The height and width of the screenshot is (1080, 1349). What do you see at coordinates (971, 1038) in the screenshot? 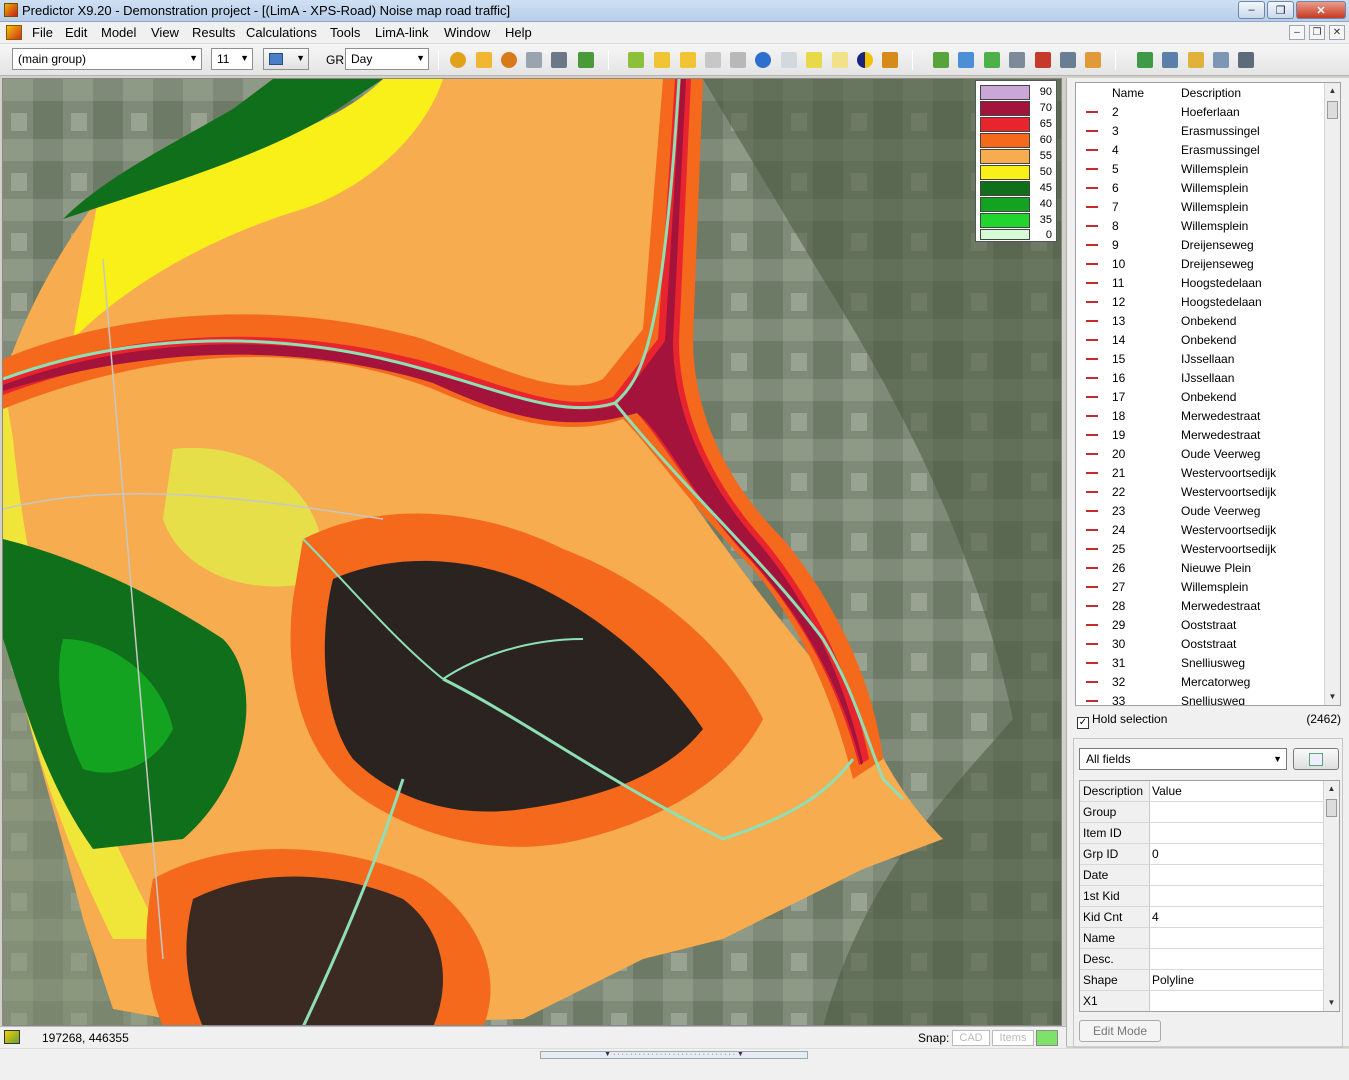
I see `snap-cad-toggle: CAD` at bounding box center [971, 1038].